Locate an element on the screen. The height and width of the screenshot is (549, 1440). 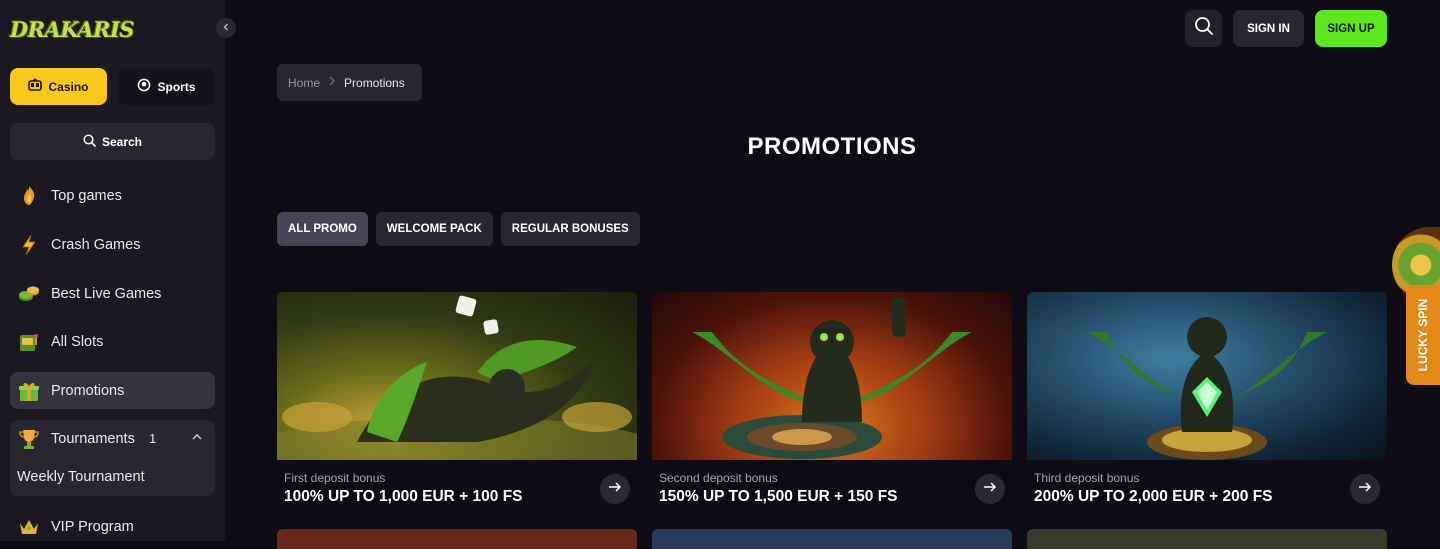
chevron-left-icon is located at coordinates (226, 28).